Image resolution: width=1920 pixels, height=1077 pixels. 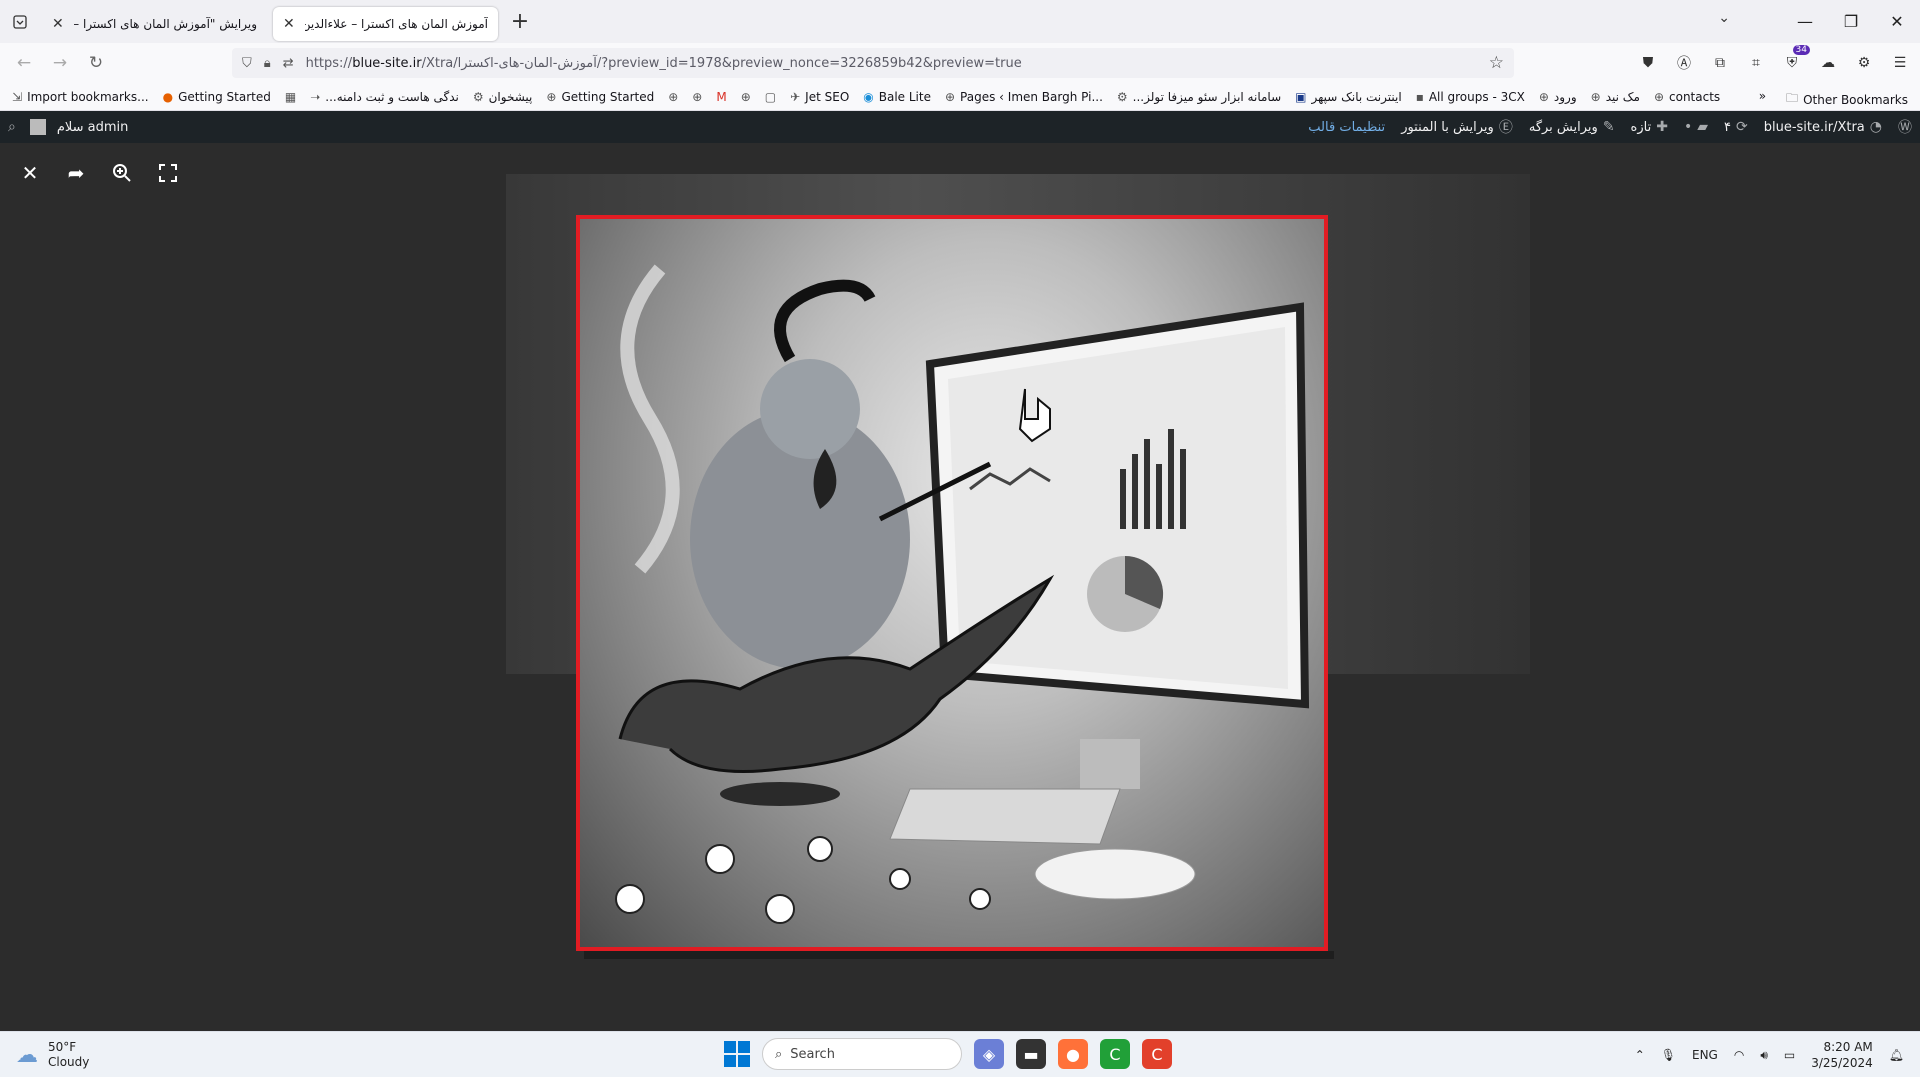 I want to click on system-tray: ⌃ 🎙︎ ENG ◠ 🔊︎ ▭ 8:20 AM 3/25/2024 🔔︎, so click(x=1769, y=1055).